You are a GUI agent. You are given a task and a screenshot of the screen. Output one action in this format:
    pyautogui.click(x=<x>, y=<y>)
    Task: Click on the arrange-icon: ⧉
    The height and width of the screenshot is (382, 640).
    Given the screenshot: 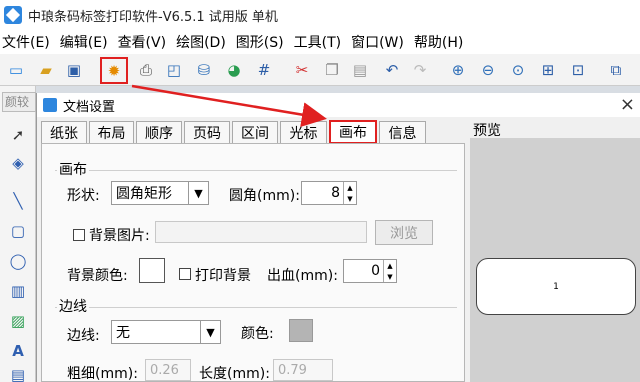 What is the action you would take?
    pyautogui.click(x=616, y=70)
    